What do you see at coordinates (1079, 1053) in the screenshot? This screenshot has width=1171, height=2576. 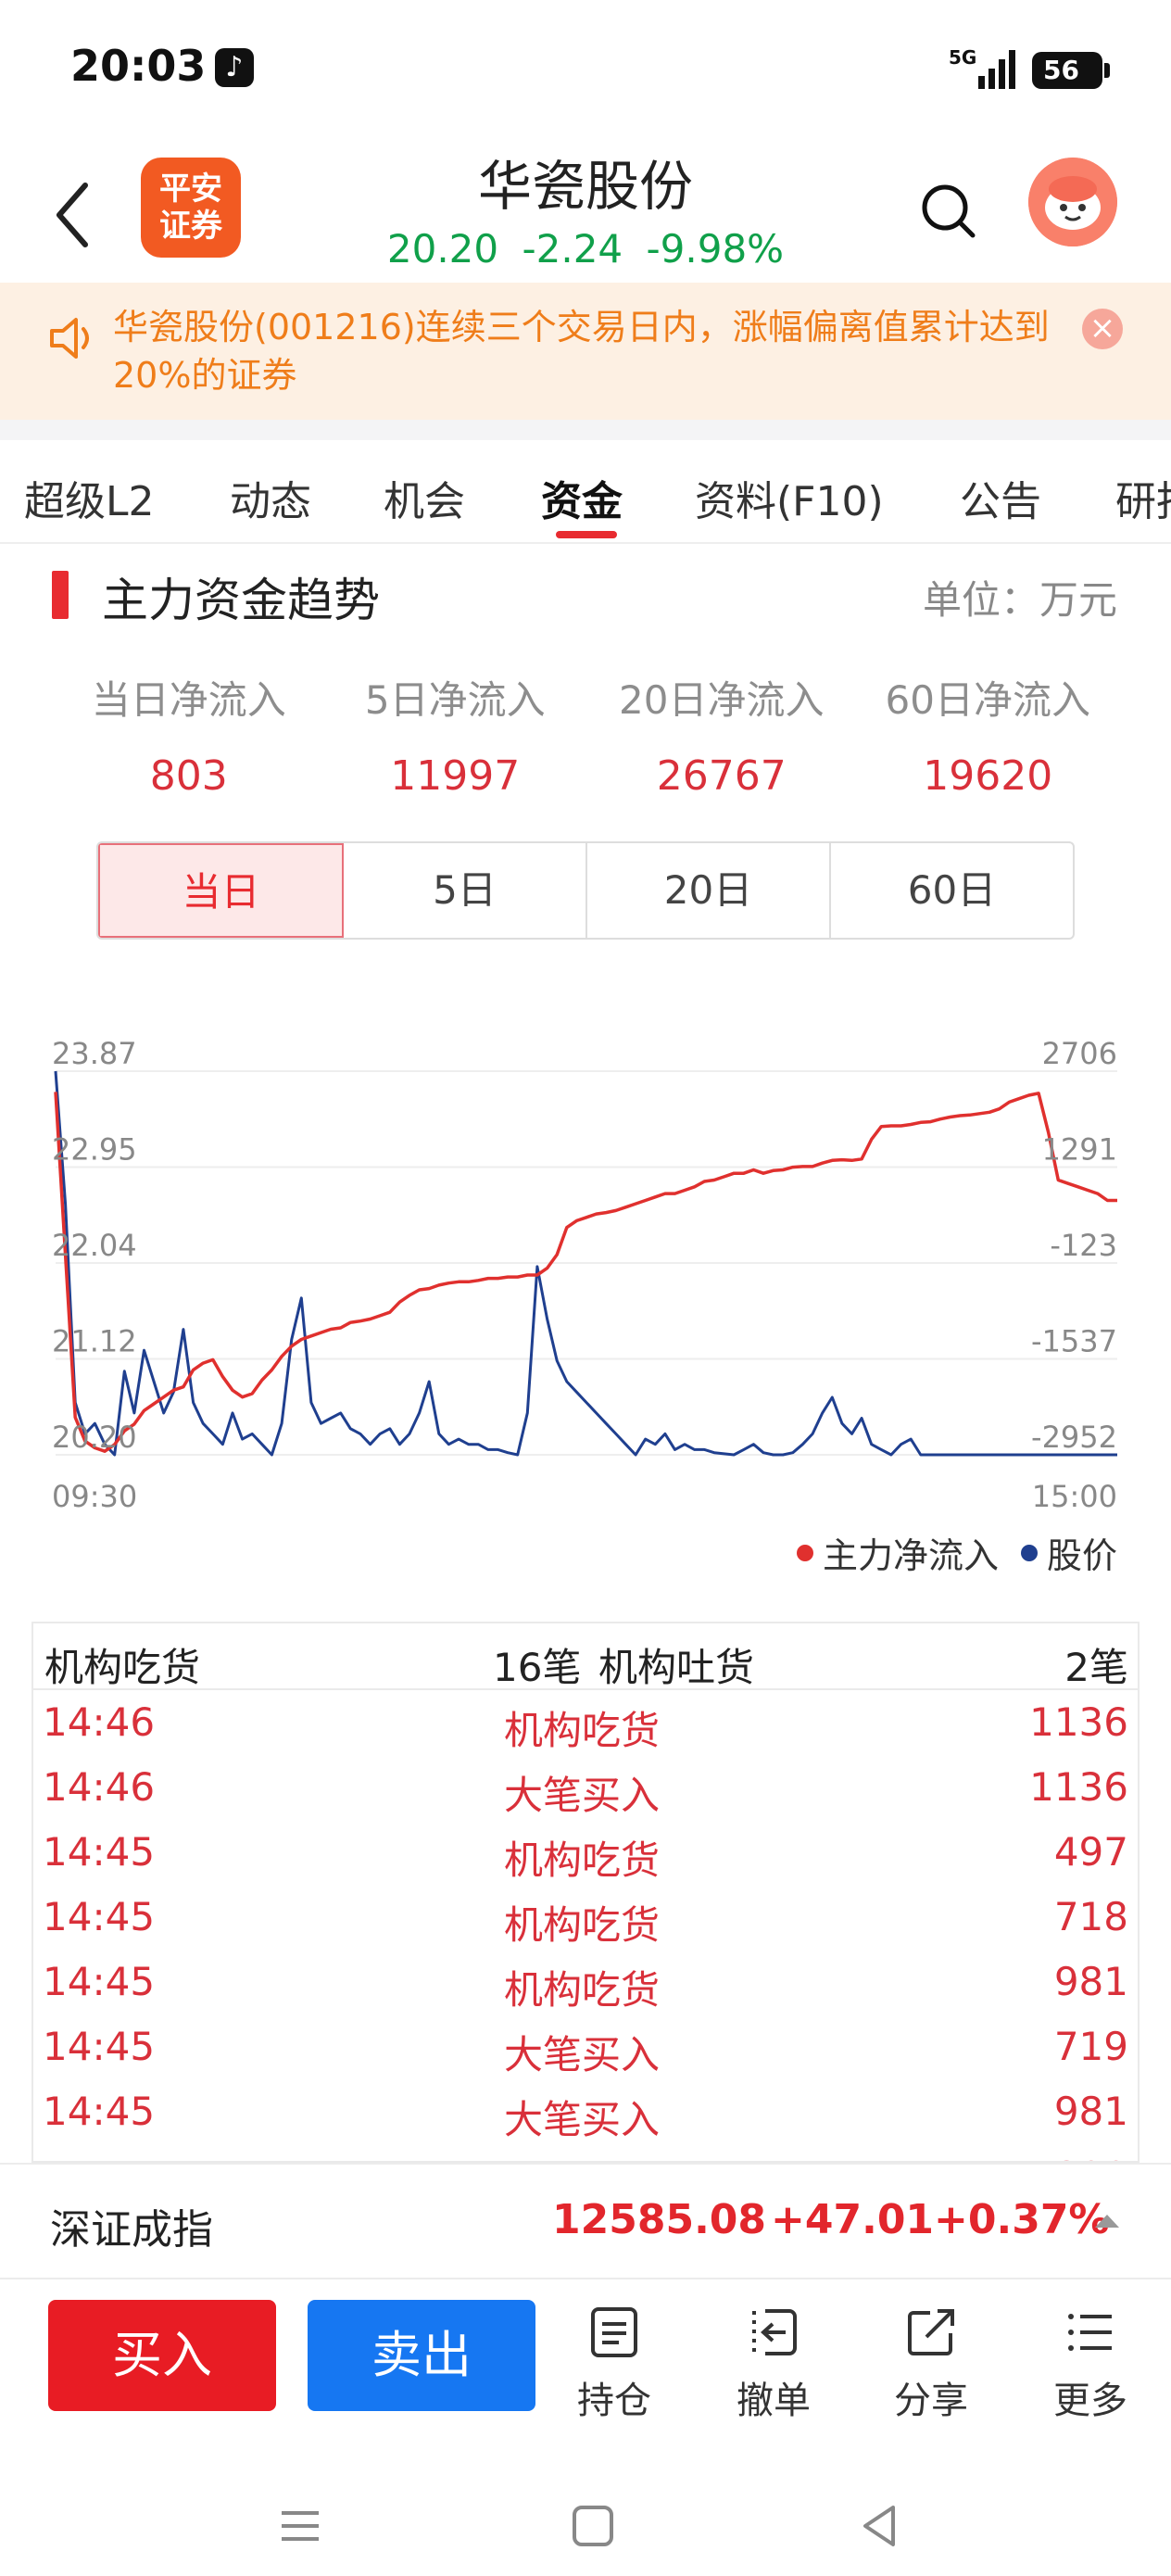 I see `right-axis-tick: 2706` at bounding box center [1079, 1053].